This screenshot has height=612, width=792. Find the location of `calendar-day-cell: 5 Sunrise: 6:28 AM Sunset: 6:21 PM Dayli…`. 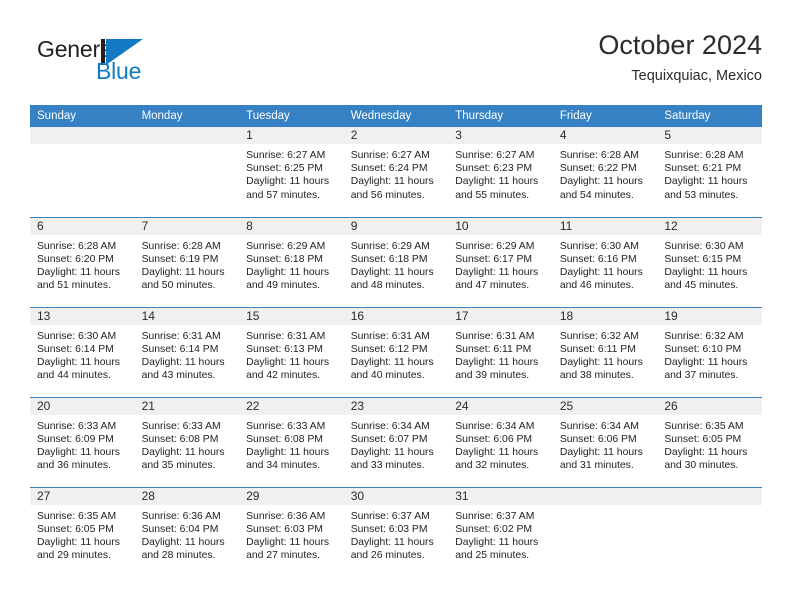

calendar-day-cell: 5 Sunrise: 6:28 AM Sunset: 6:21 PM Dayli… is located at coordinates (709, 172).